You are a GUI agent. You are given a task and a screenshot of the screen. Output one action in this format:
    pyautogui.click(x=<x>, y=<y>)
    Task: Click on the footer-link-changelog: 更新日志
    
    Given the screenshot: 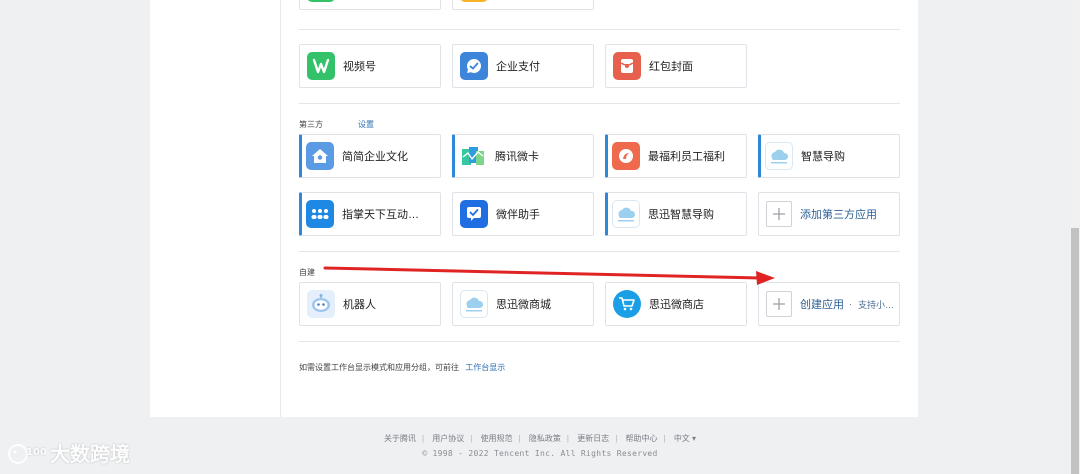 What is the action you would take?
    pyautogui.click(x=593, y=438)
    